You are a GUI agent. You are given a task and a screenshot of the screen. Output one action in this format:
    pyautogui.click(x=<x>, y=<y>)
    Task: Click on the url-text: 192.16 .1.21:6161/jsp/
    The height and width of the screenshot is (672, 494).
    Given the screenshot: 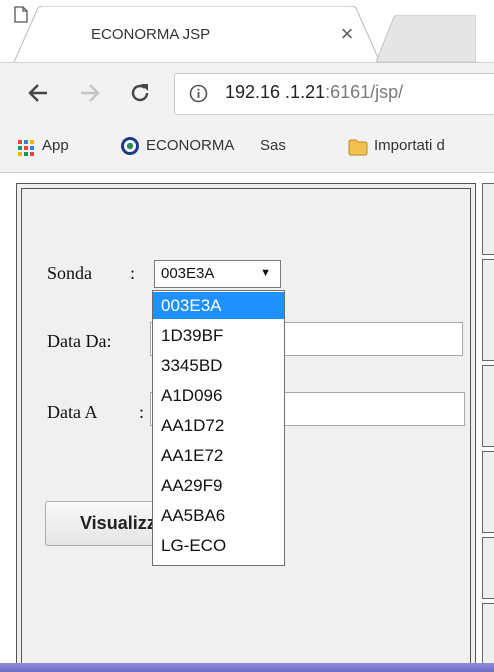 What is the action you would take?
    pyautogui.click(x=314, y=92)
    